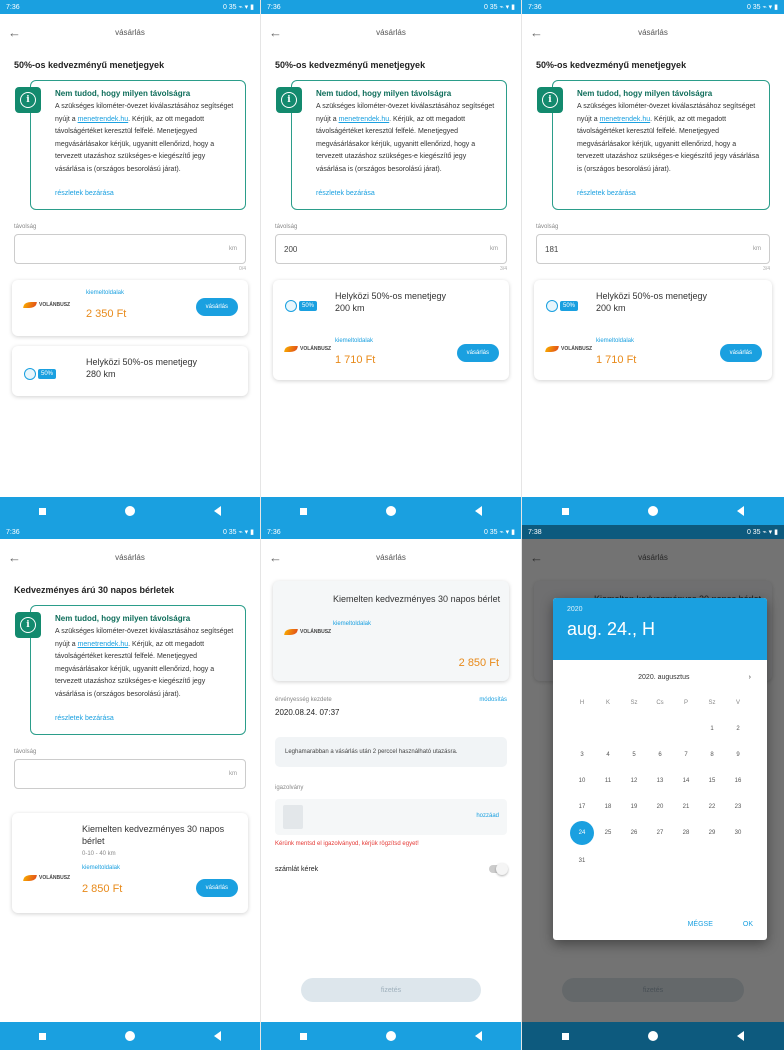  I want to click on calendar-day: 28, so click(686, 833).